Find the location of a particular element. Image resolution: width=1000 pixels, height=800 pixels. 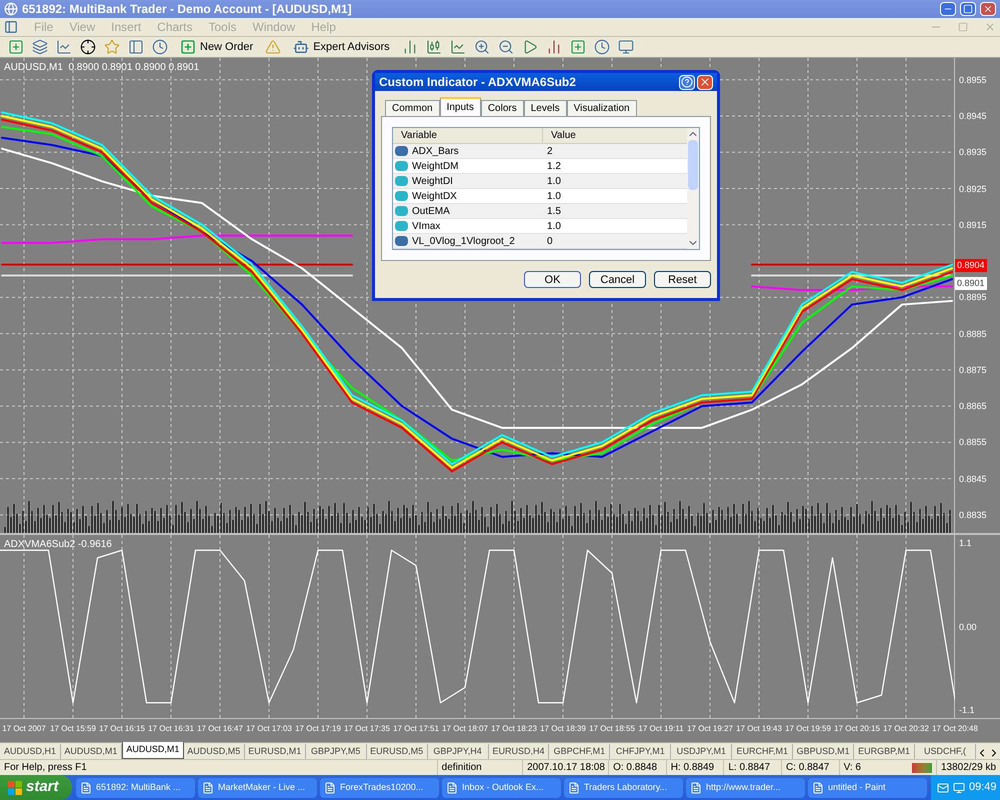

time-label: 17 Oct 17:35 is located at coordinates (367, 729).